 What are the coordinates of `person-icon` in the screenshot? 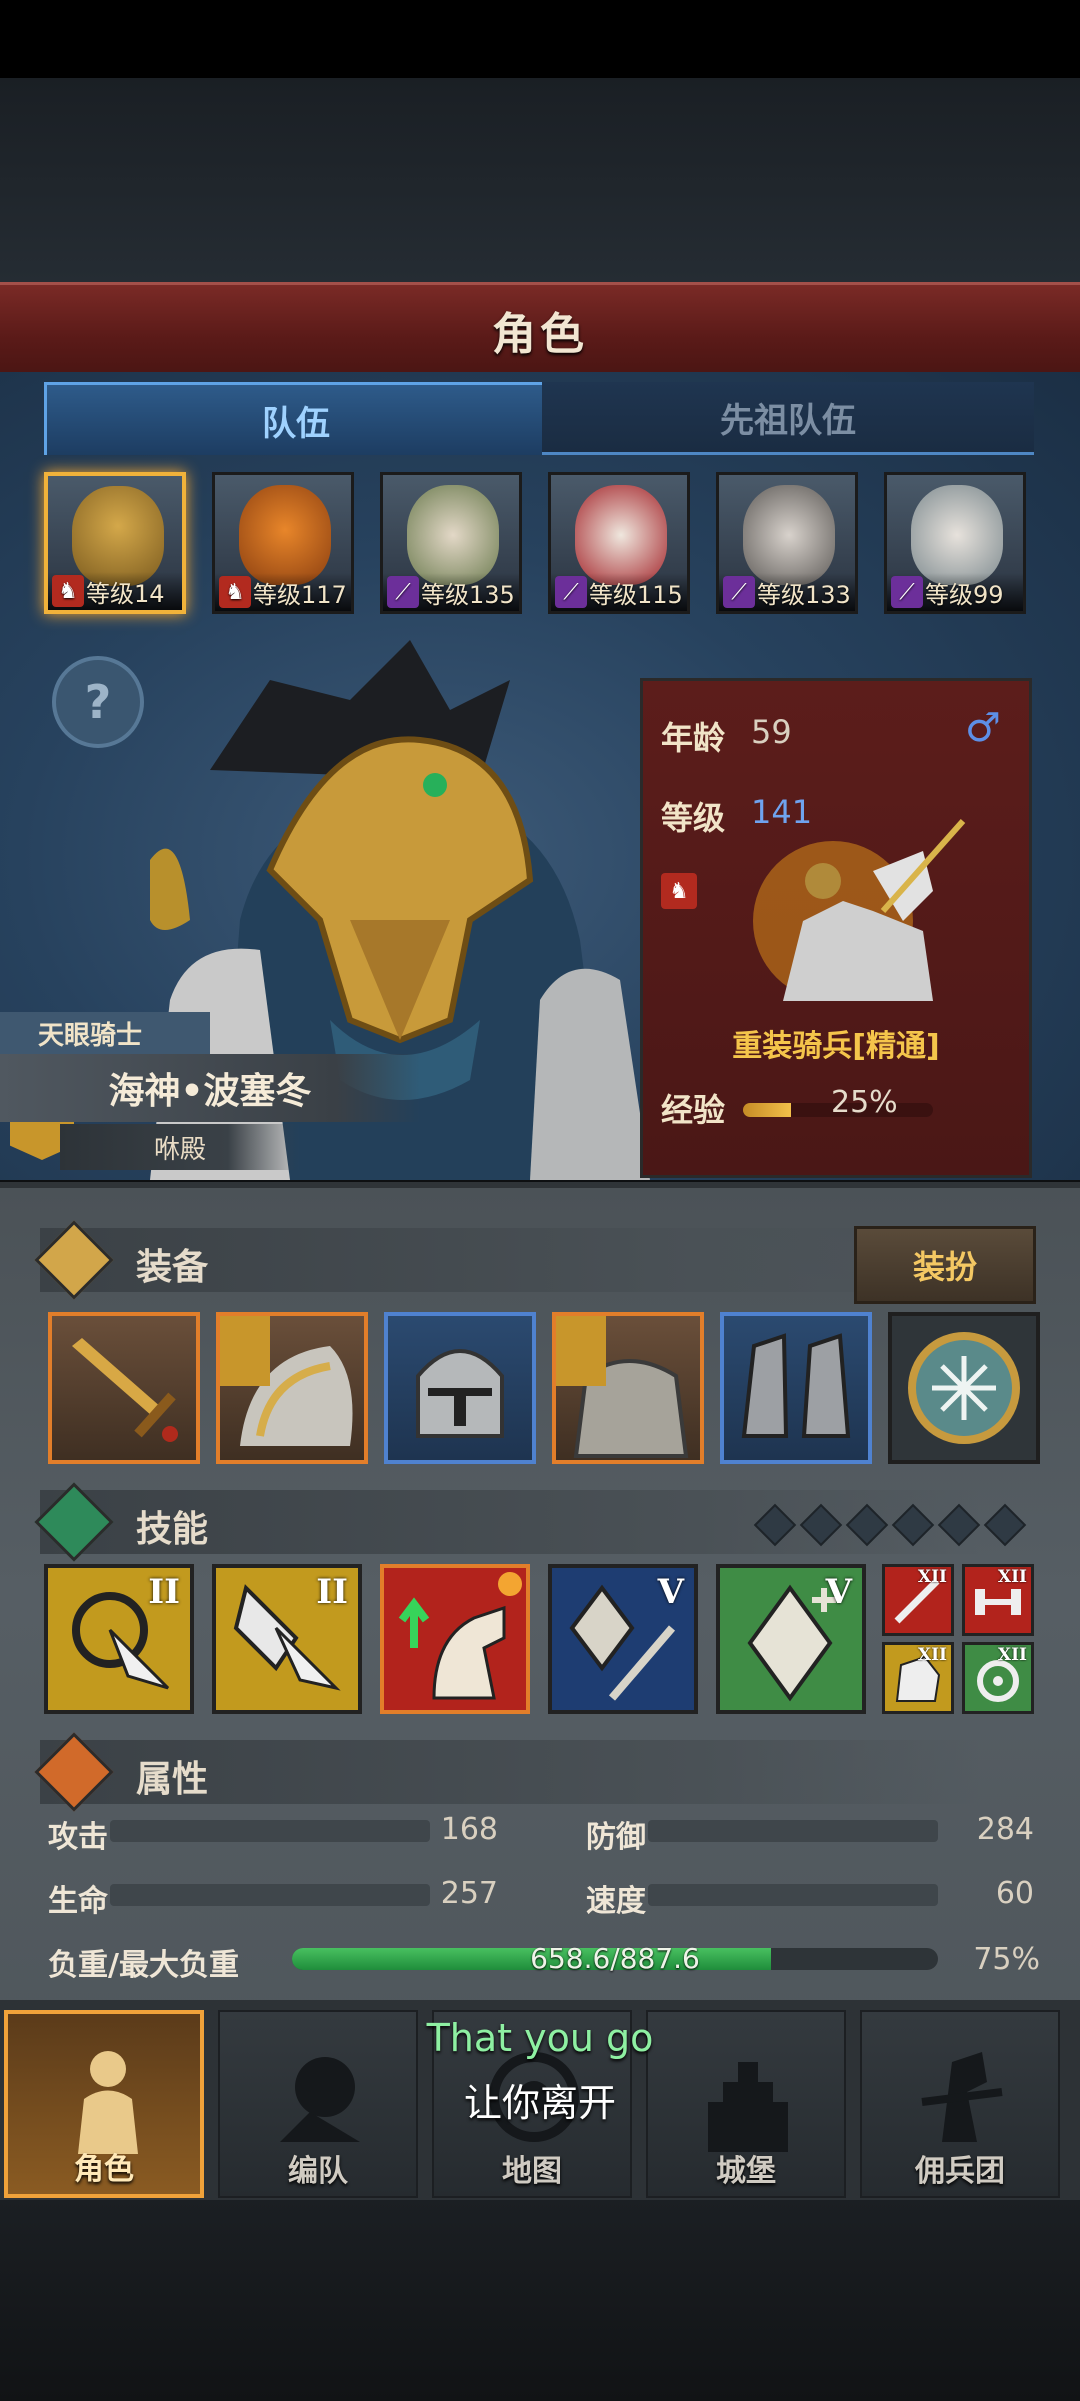 It's located at (74, 1772).